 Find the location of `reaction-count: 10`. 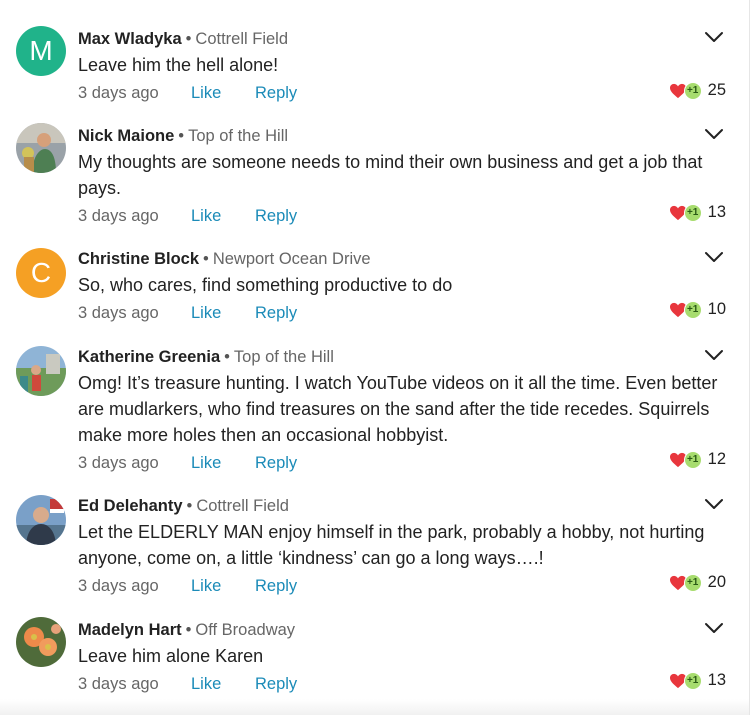

reaction-count: 10 is located at coordinates (716, 309).